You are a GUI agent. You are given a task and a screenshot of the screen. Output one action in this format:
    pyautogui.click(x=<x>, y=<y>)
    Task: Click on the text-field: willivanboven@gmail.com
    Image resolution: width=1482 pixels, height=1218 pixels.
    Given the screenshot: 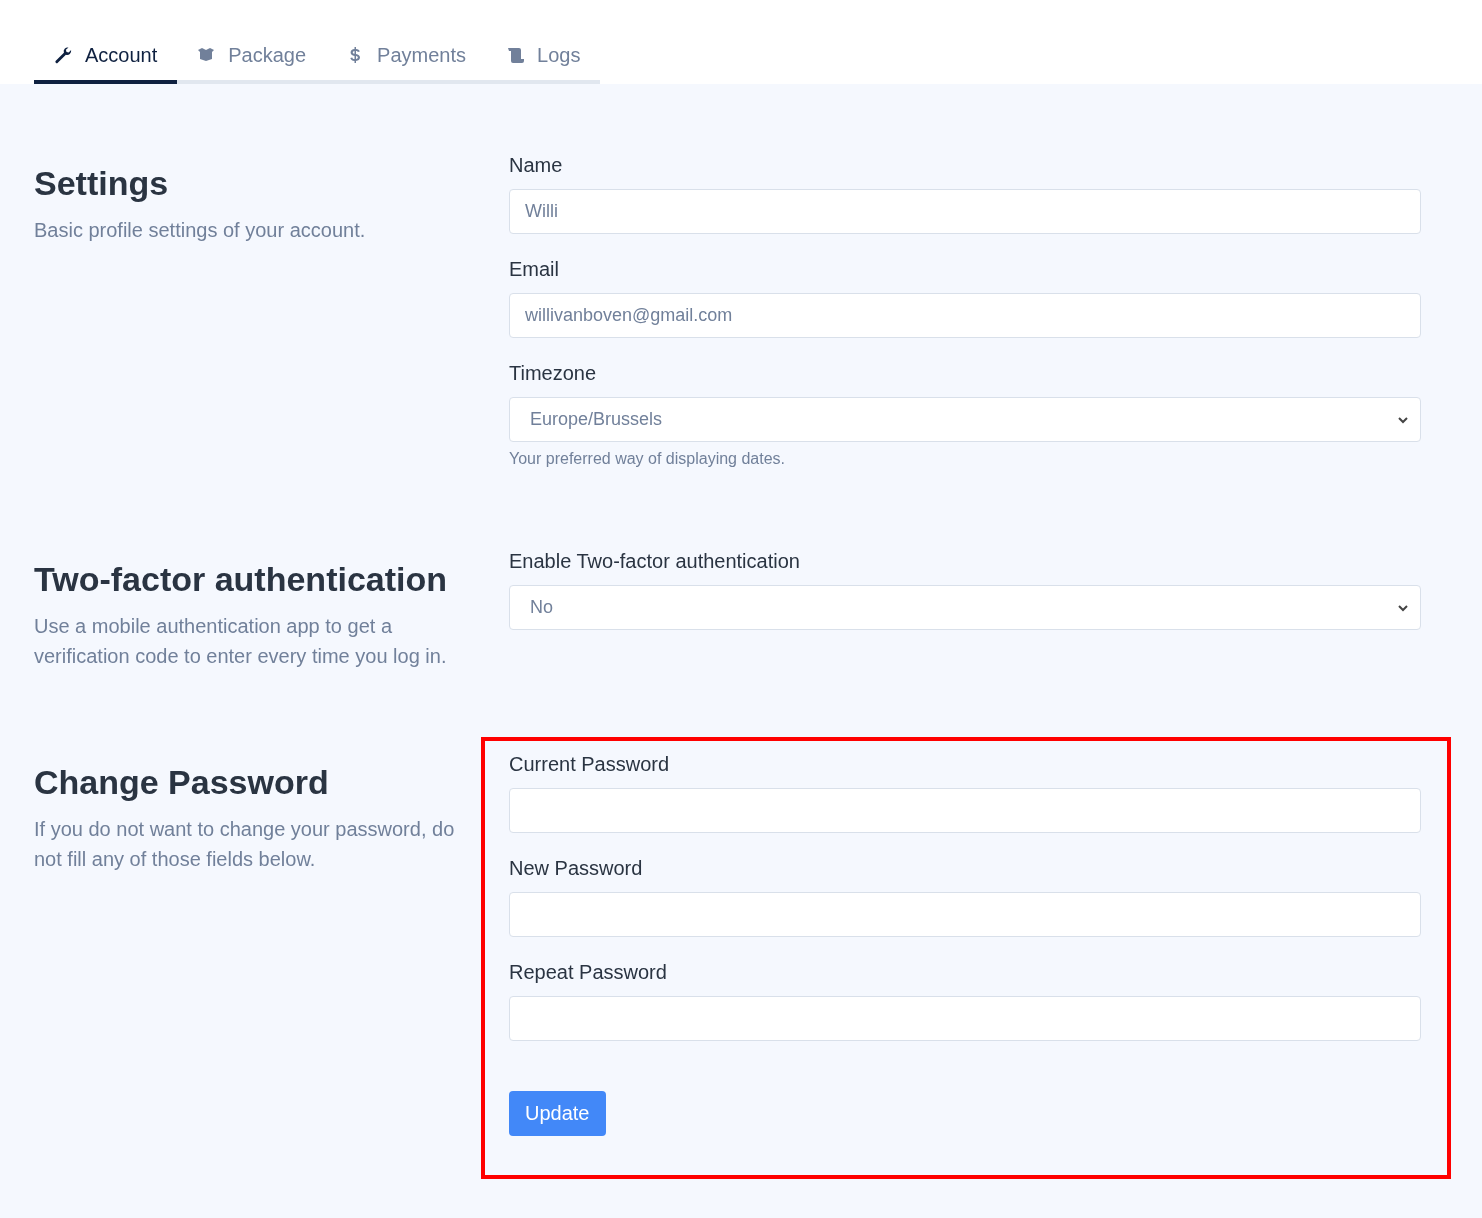 What is the action you would take?
    pyautogui.click(x=965, y=315)
    